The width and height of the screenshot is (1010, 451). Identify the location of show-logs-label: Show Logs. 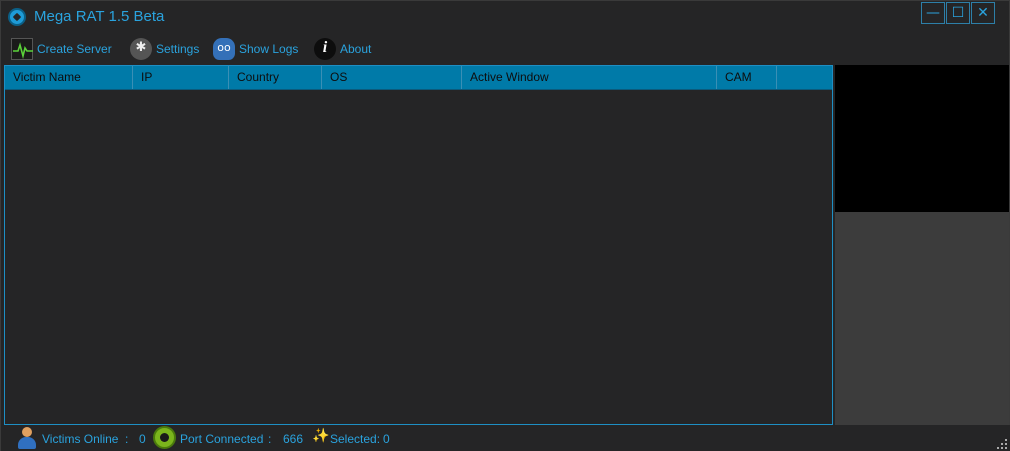
(269, 49).